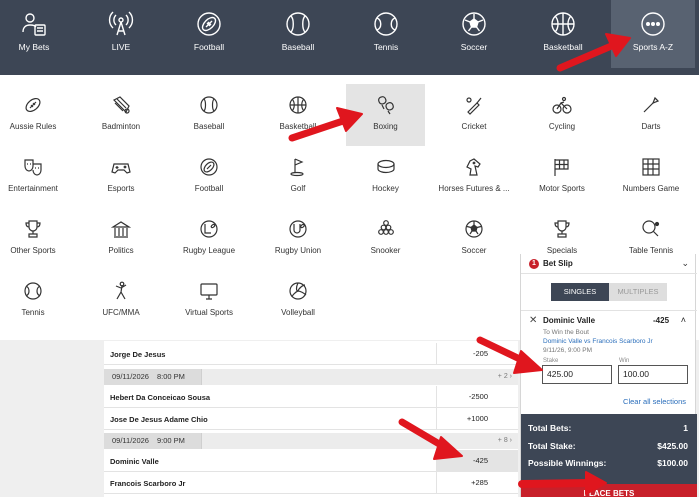  Describe the element at coordinates (477, 461) in the screenshot. I see `odds-button-selected: -425` at that location.